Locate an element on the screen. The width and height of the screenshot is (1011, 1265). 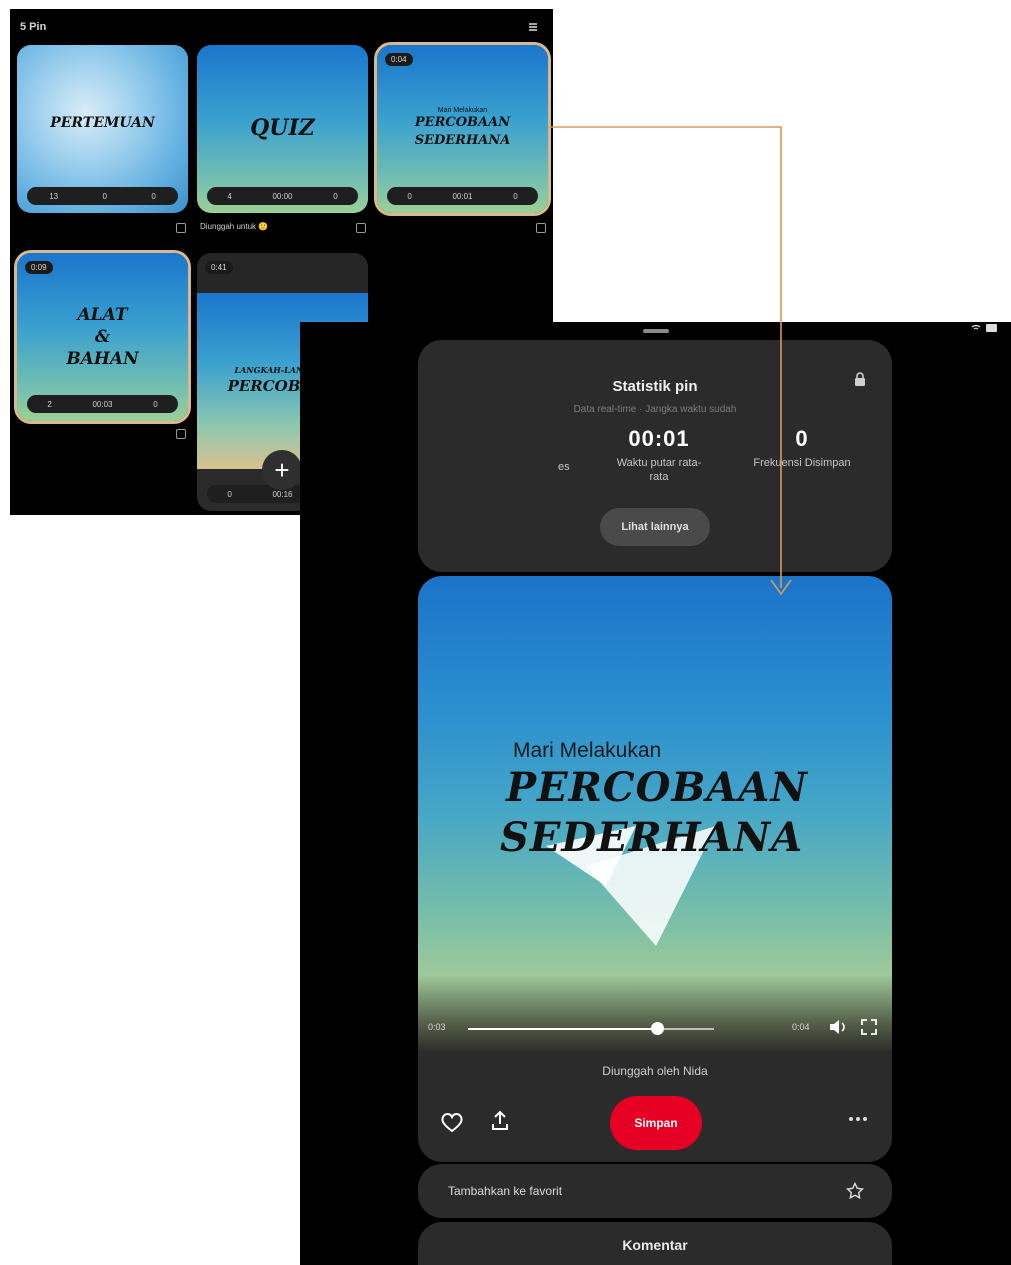
tile-duration: 00:03 is located at coordinates (102, 404).